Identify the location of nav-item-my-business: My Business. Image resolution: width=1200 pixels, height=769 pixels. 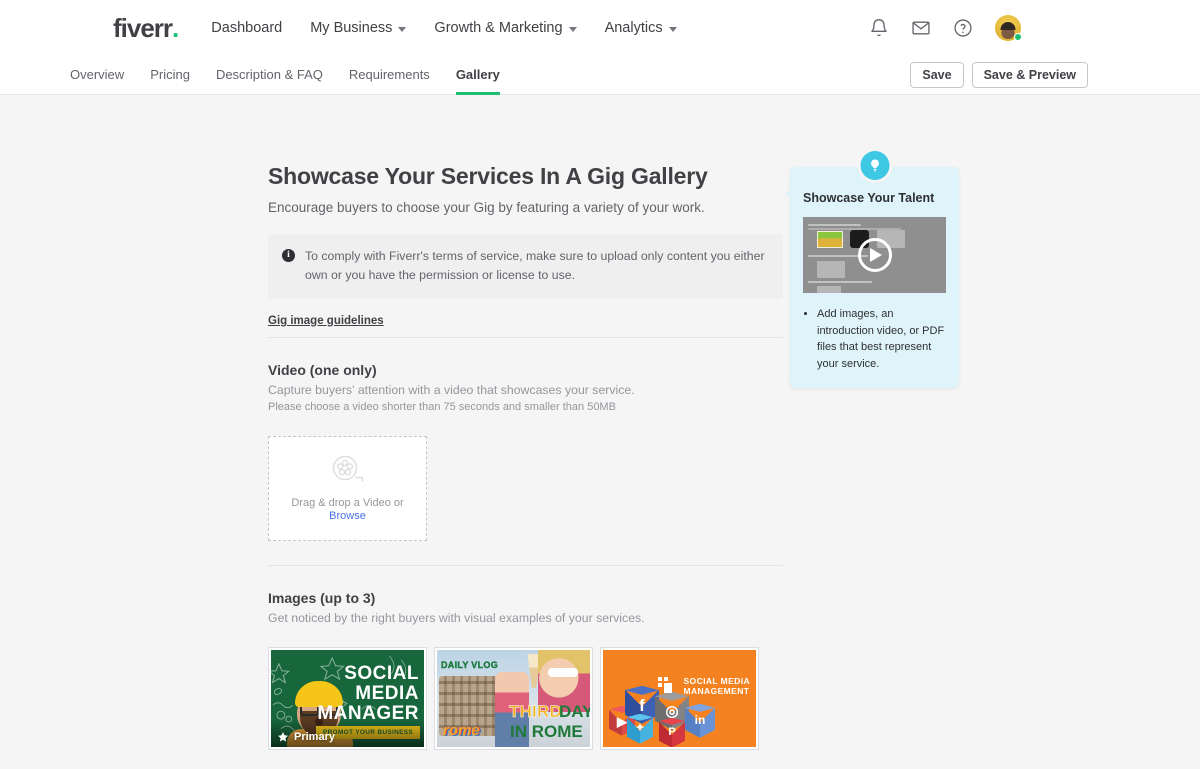
(358, 28).